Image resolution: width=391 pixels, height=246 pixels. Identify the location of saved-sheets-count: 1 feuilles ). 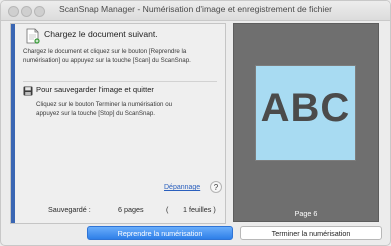
(199, 209).